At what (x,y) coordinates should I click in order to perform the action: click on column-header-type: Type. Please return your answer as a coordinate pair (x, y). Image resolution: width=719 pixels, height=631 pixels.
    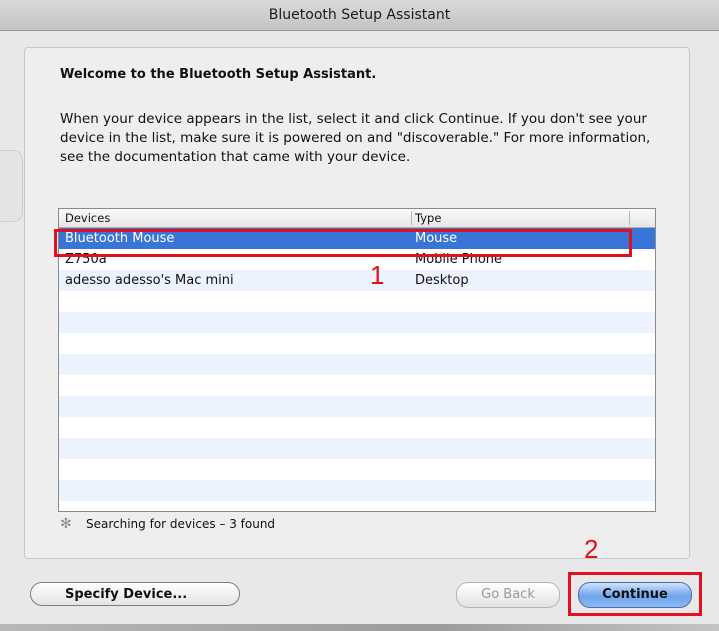
    Looking at the image, I should click on (428, 218).